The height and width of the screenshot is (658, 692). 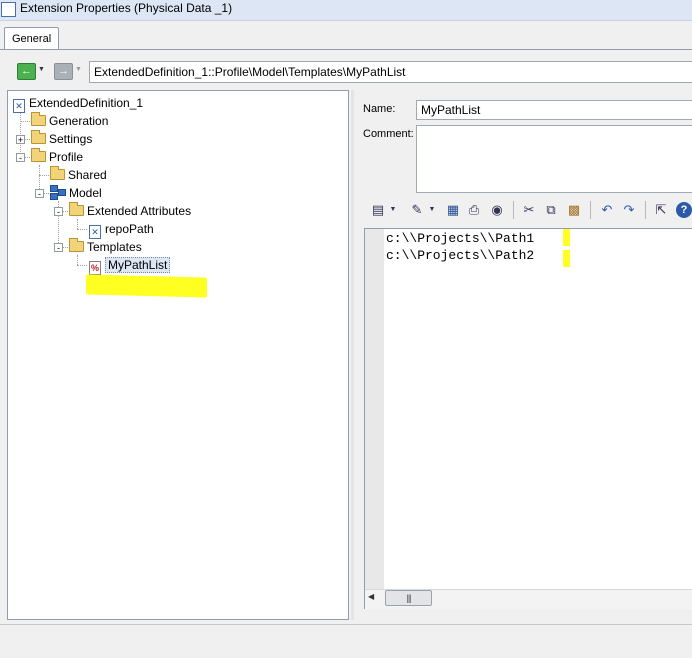 I want to click on tree-label: repoPath, so click(x=129, y=229).